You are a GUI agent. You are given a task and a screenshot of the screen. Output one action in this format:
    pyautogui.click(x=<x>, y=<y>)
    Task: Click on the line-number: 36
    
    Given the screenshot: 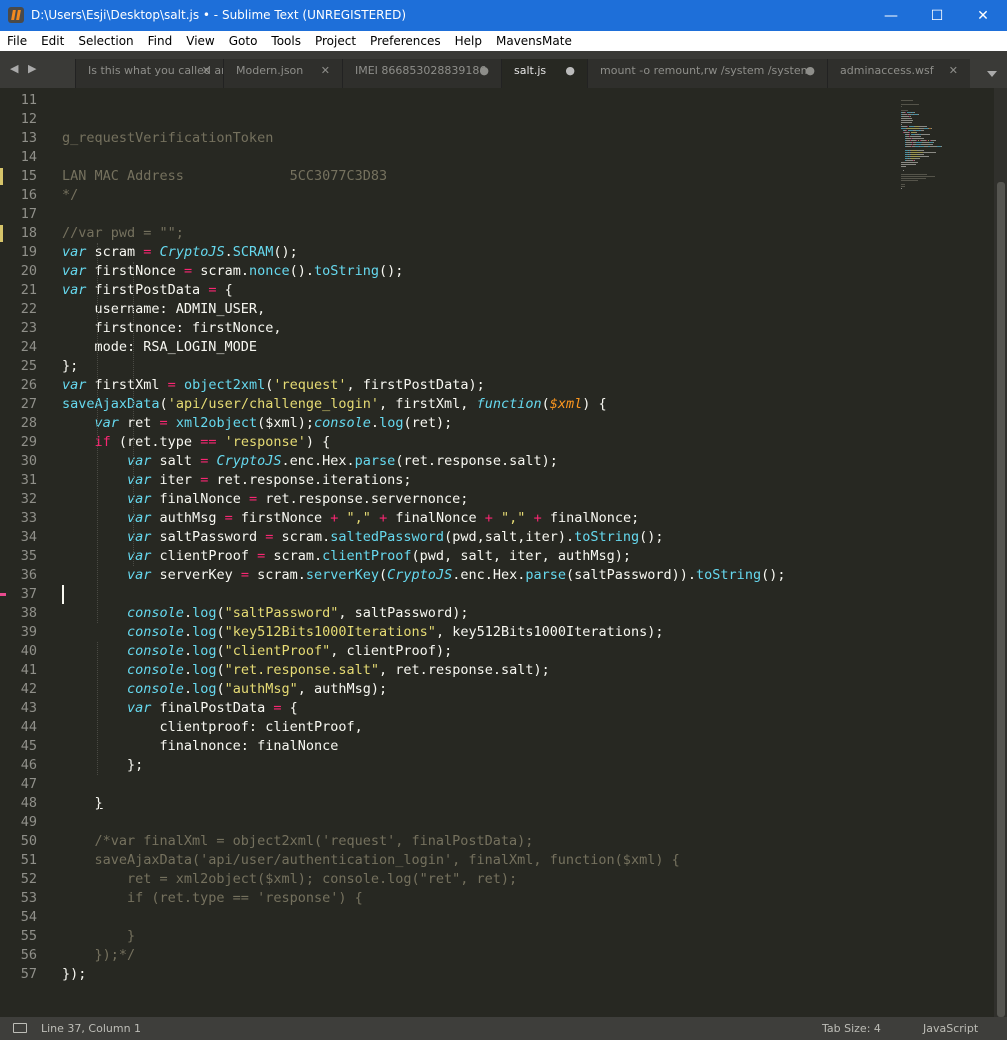 What is the action you would take?
    pyautogui.click(x=28, y=575)
    